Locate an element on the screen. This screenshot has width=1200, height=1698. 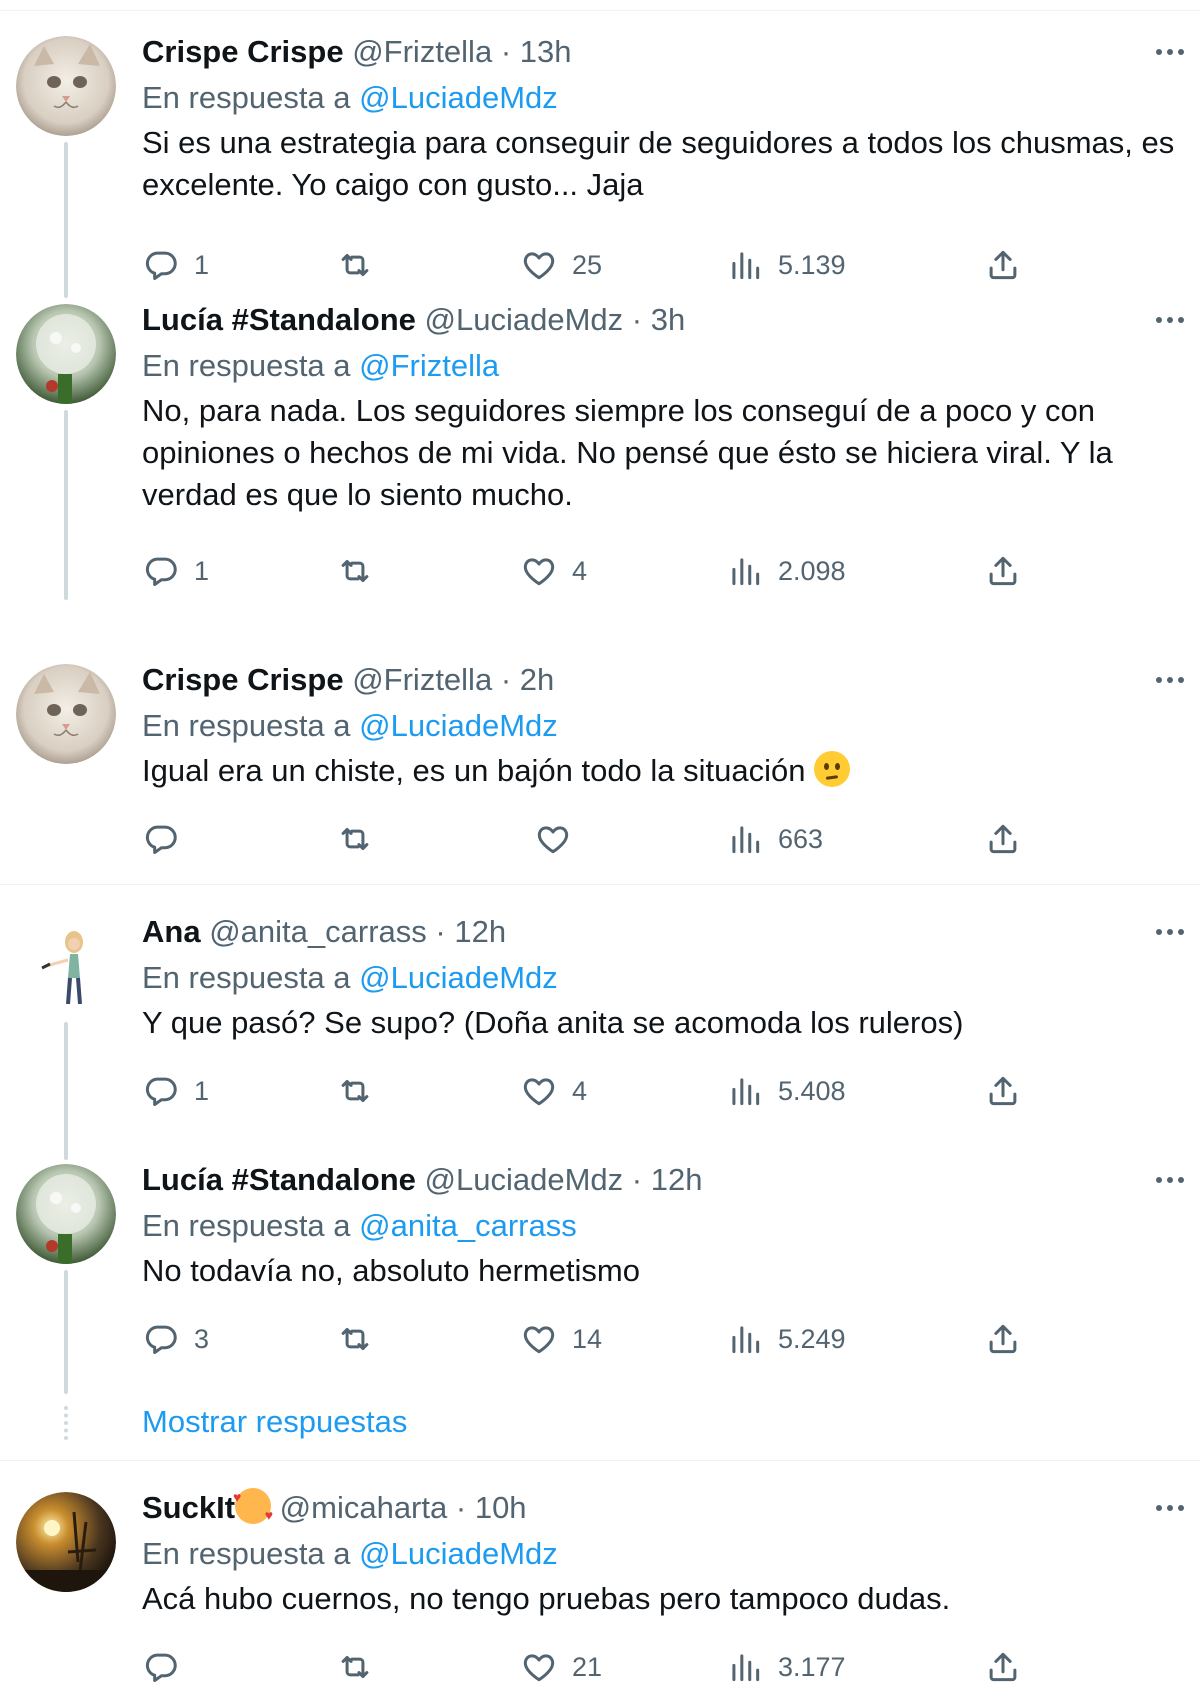
mention-link: @anita_carrass is located at coordinates (468, 1225).